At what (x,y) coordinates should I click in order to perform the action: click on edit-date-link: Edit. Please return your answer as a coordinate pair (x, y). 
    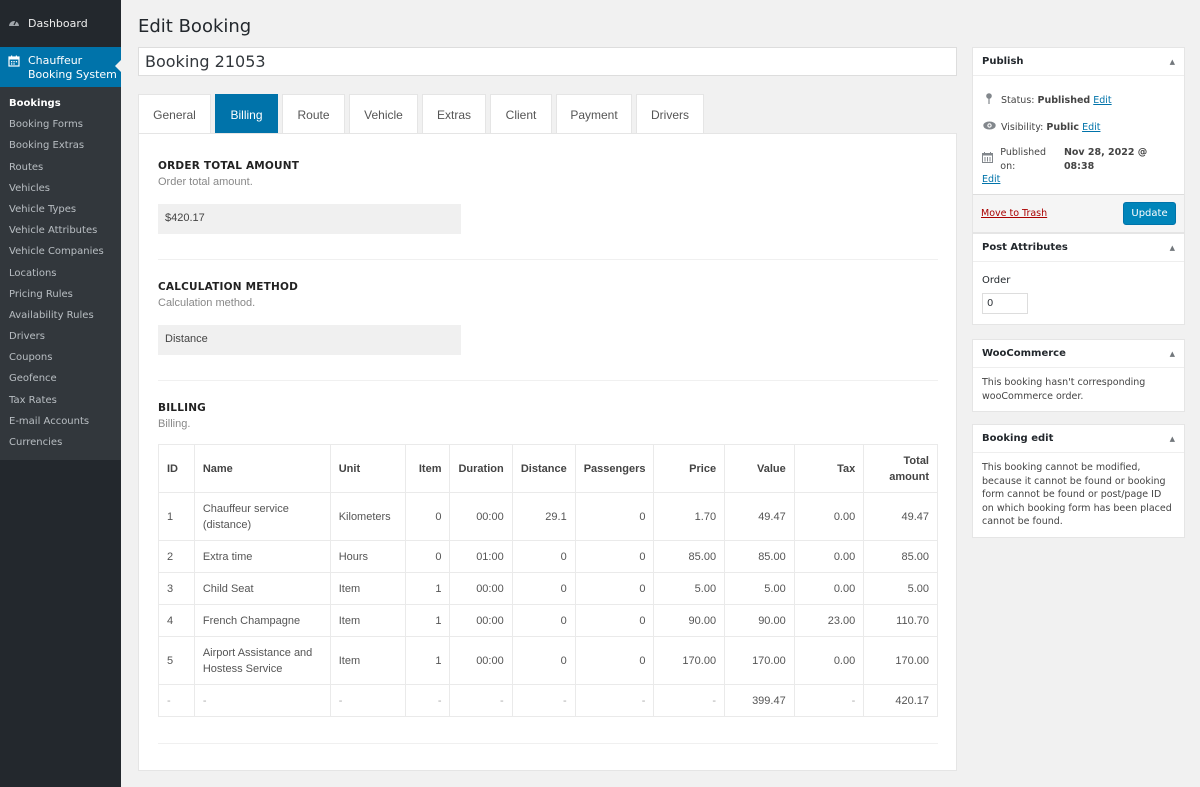
    Looking at the image, I should click on (991, 179).